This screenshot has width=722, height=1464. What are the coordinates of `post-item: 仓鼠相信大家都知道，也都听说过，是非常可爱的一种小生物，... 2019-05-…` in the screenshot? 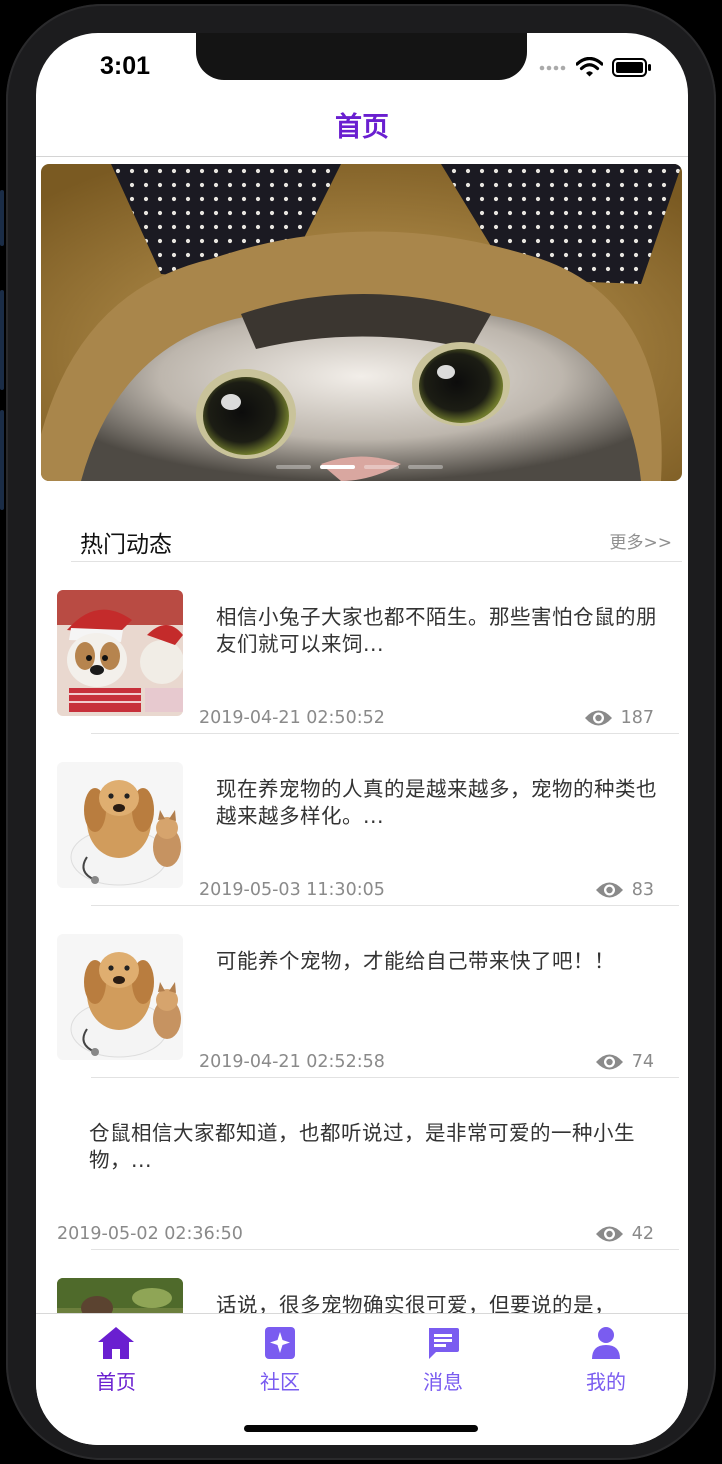 It's located at (361, 1164).